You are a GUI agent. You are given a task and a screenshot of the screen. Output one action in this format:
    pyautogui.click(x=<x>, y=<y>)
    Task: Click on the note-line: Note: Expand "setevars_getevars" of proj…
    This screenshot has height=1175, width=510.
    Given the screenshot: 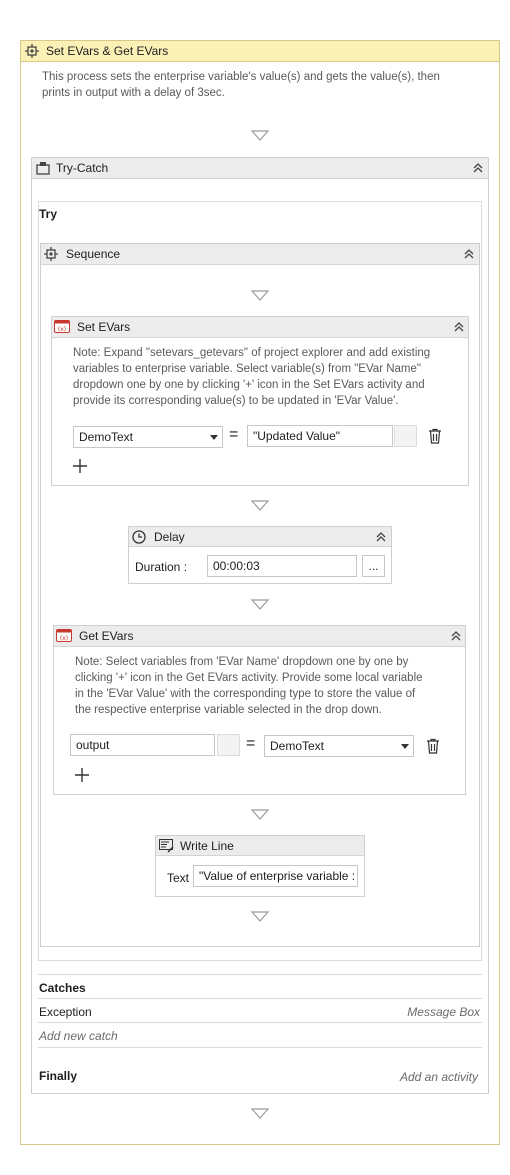 What is the action you would take?
    pyautogui.click(x=252, y=353)
    